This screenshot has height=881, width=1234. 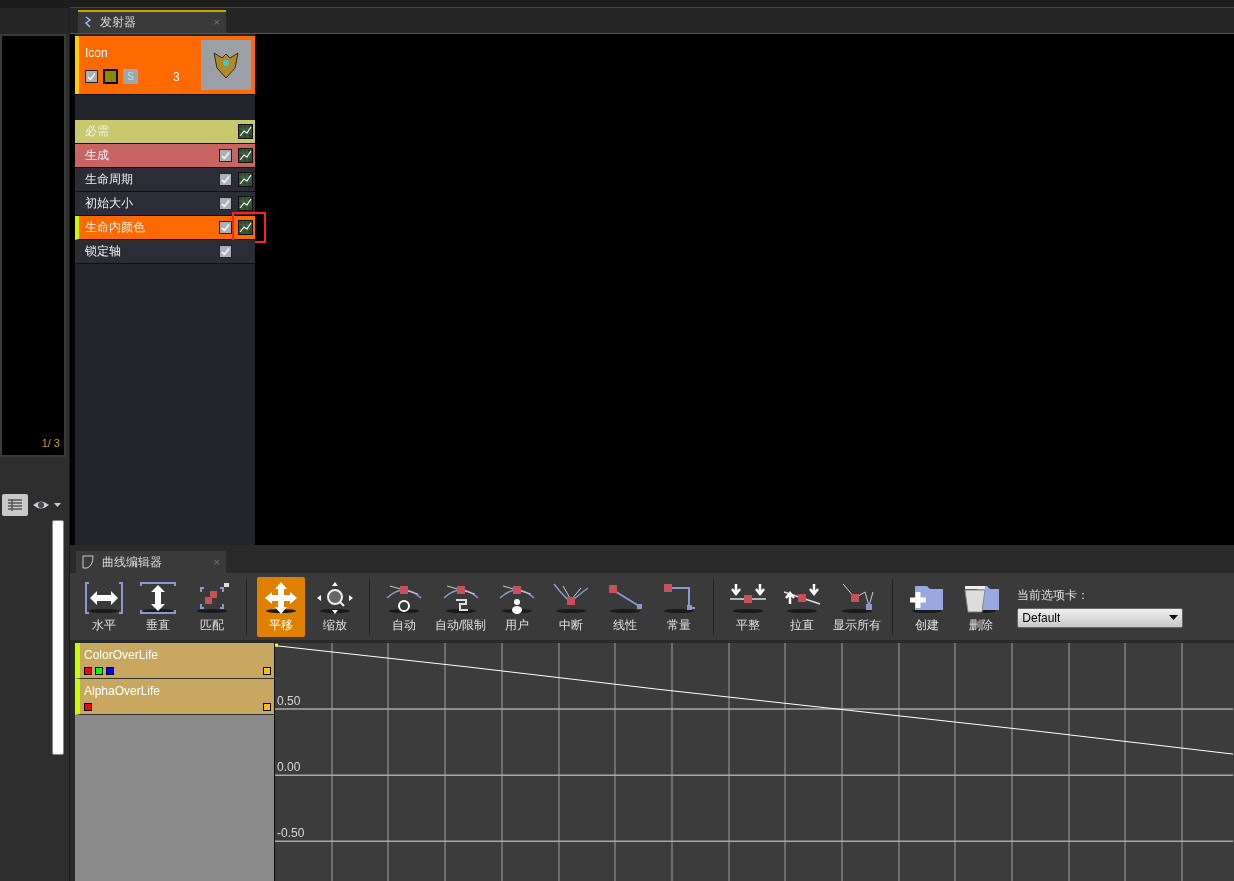 What do you see at coordinates (857, 606) in the screenshot?
I see `toolbar-button: 显示所有` at bounding box center [857, 606].